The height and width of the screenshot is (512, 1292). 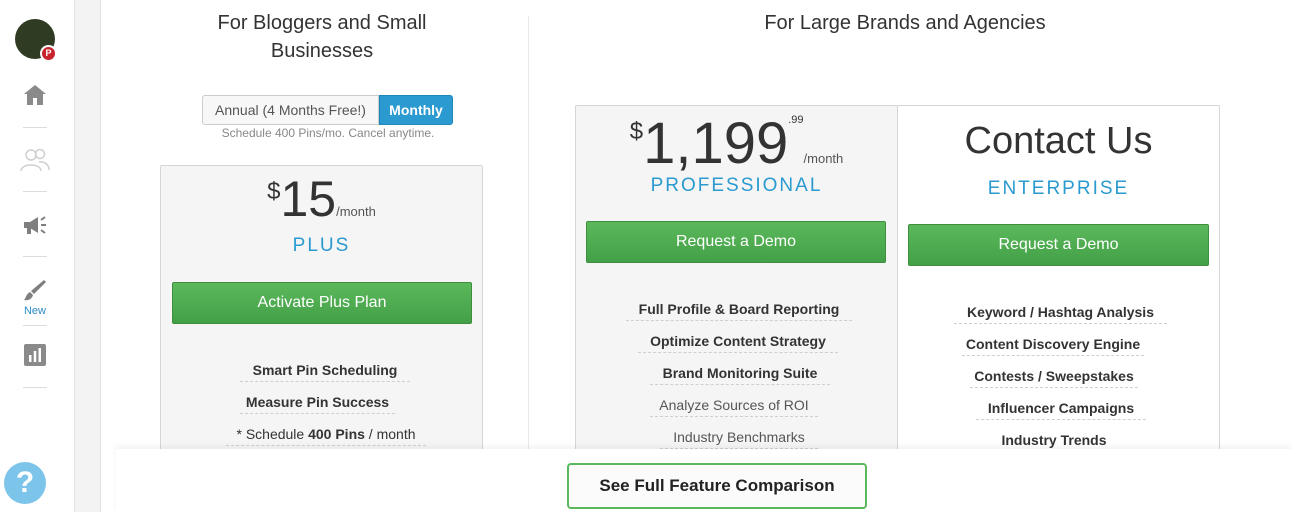 What do you see at coordinates (528, 236) in the screenshot?
I see `column-divider` at bounding box center [528, 236].